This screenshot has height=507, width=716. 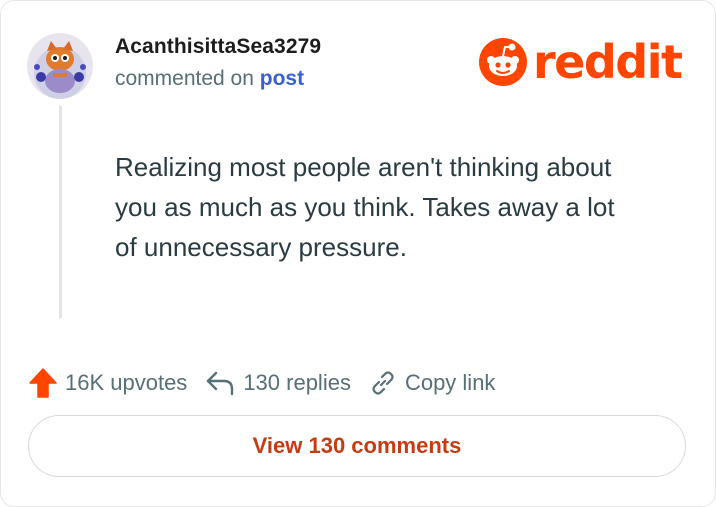 I want to click on reddit-snoo-icon, so click(x=503, y=62).